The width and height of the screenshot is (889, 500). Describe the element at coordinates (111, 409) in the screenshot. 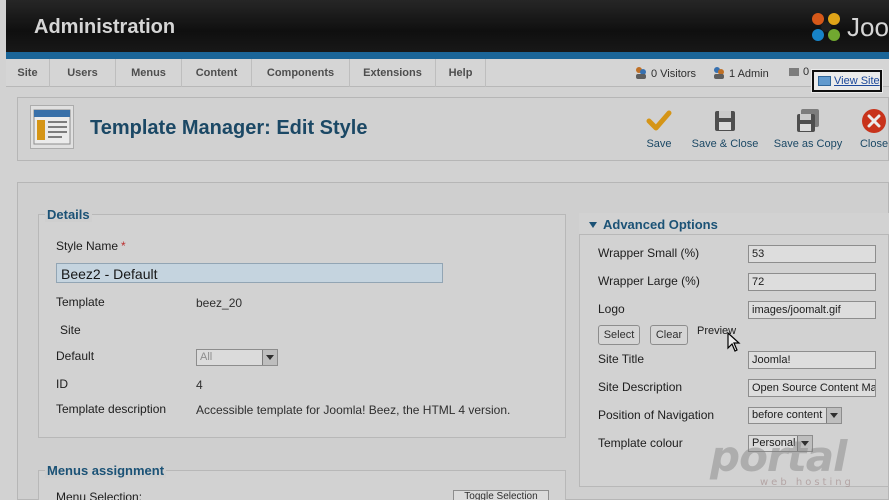

I see `template-description-label: Template description` at that location.